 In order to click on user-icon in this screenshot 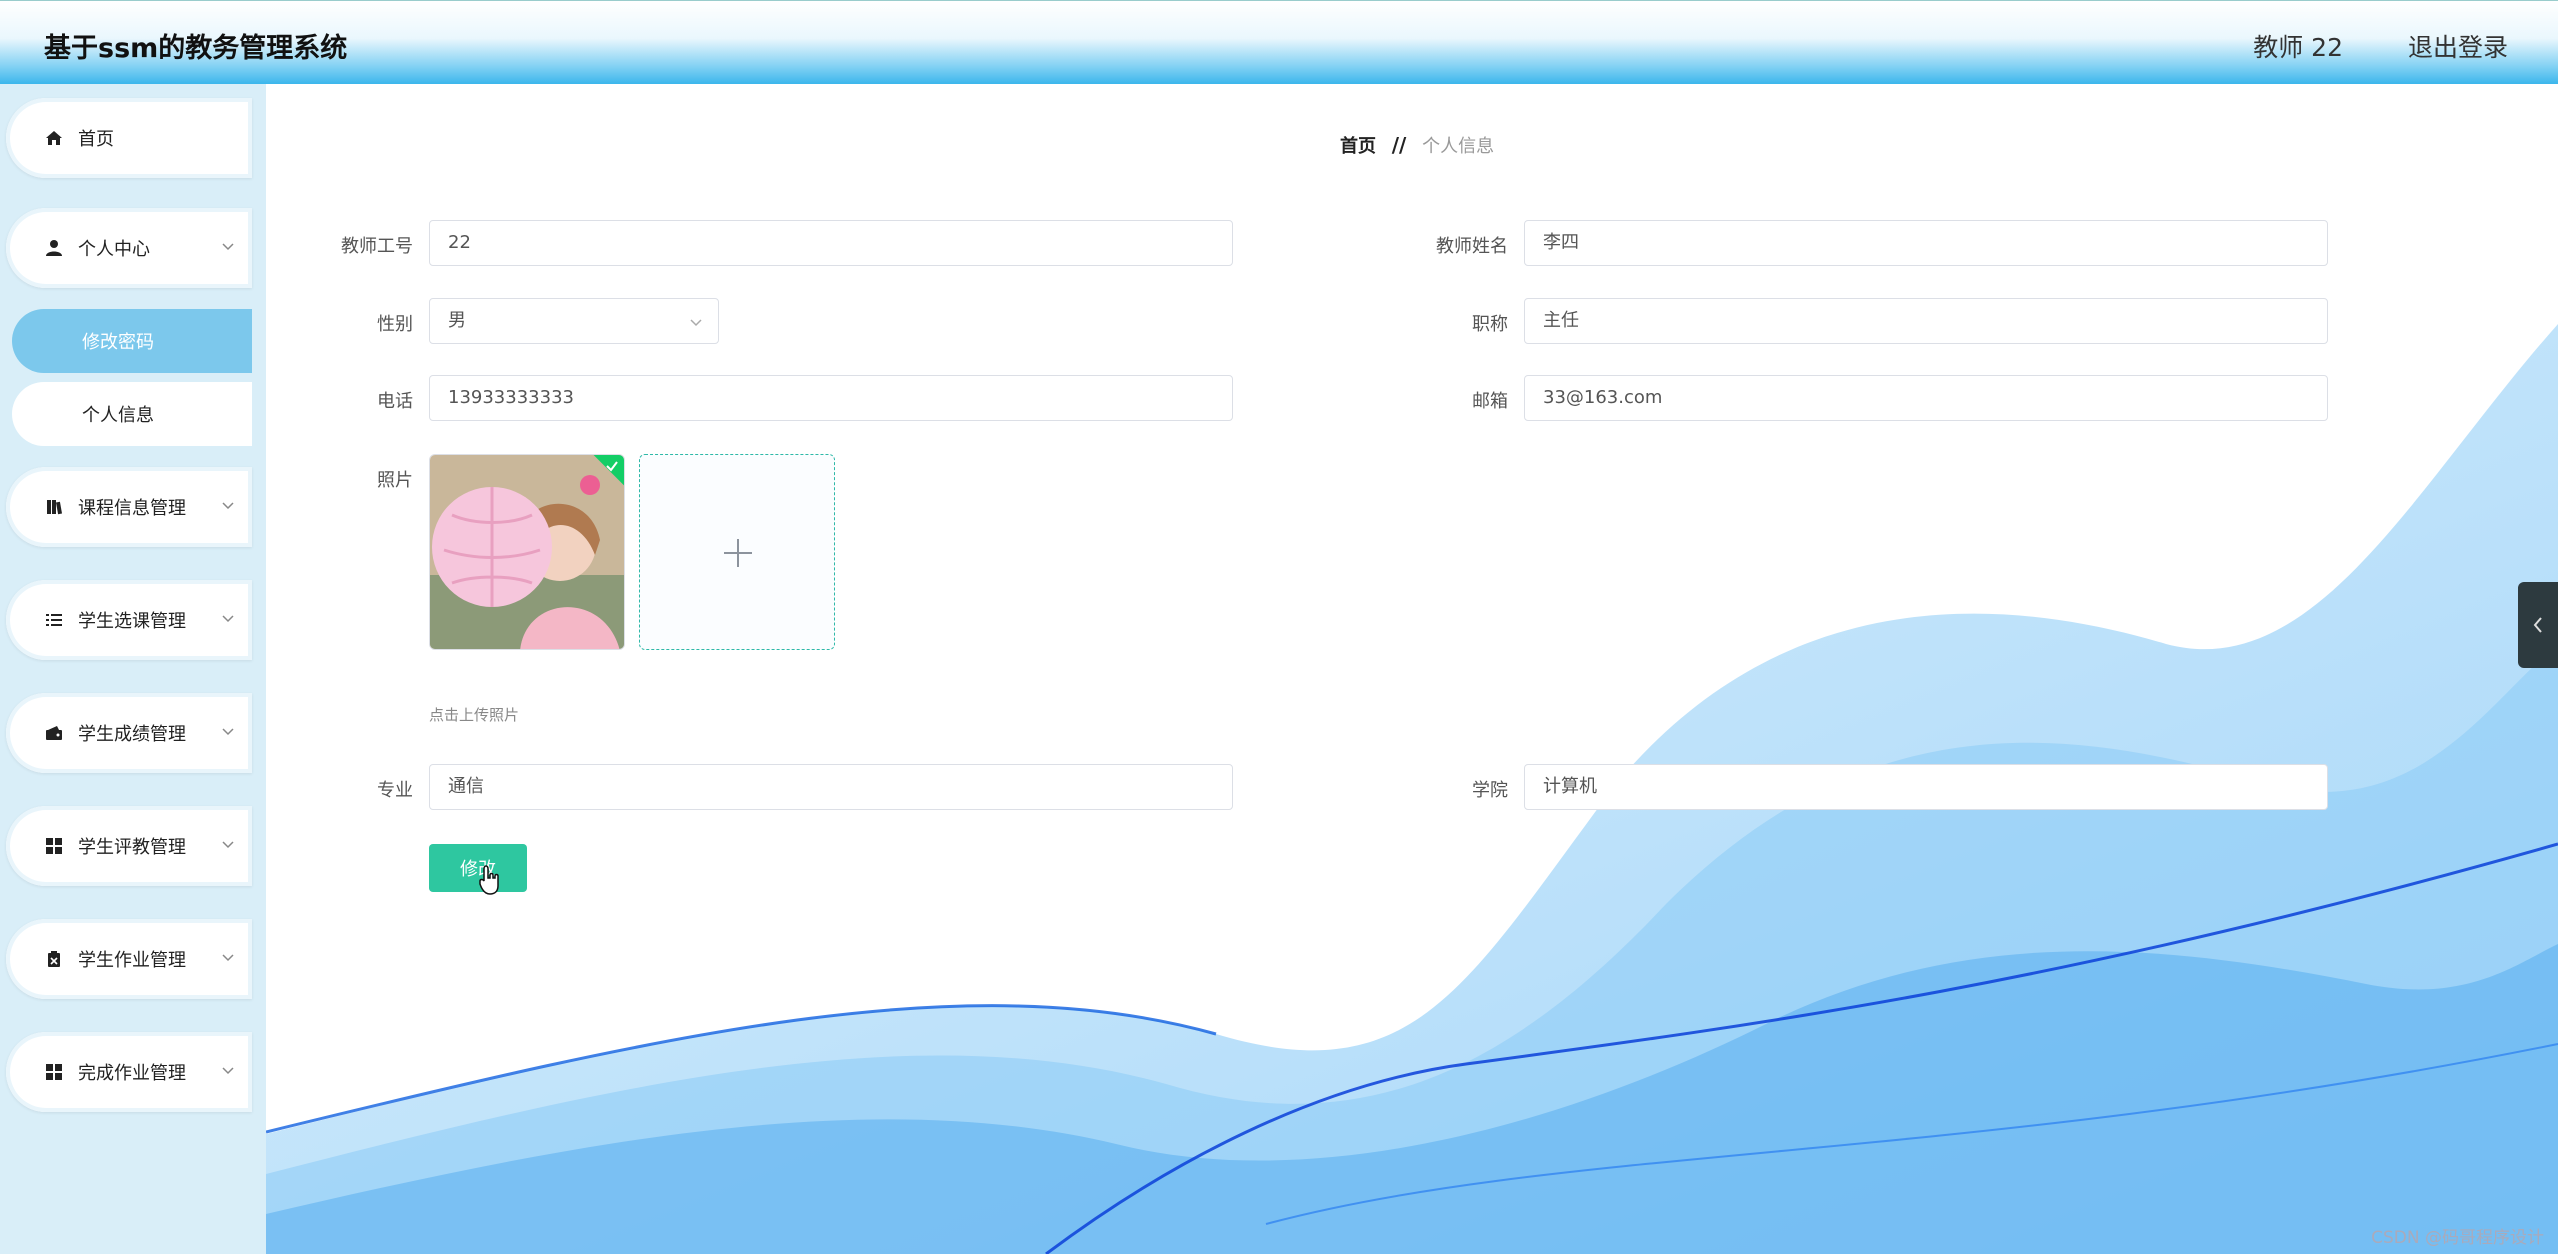, I will do `click(54, 248)`.